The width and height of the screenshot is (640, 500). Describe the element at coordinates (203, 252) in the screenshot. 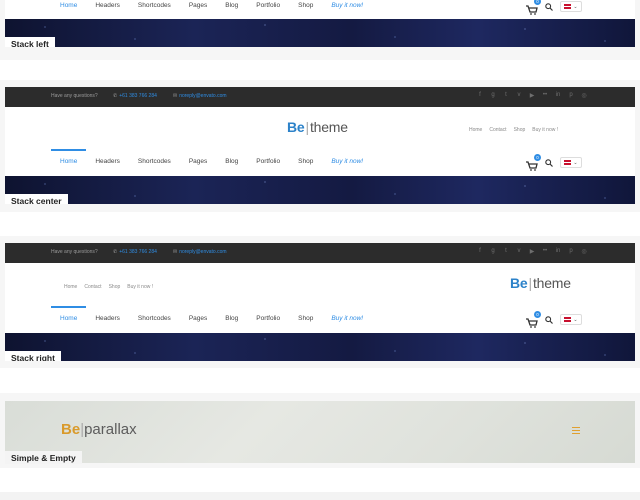

I see `email-address: noreply@envato.com` at that location.